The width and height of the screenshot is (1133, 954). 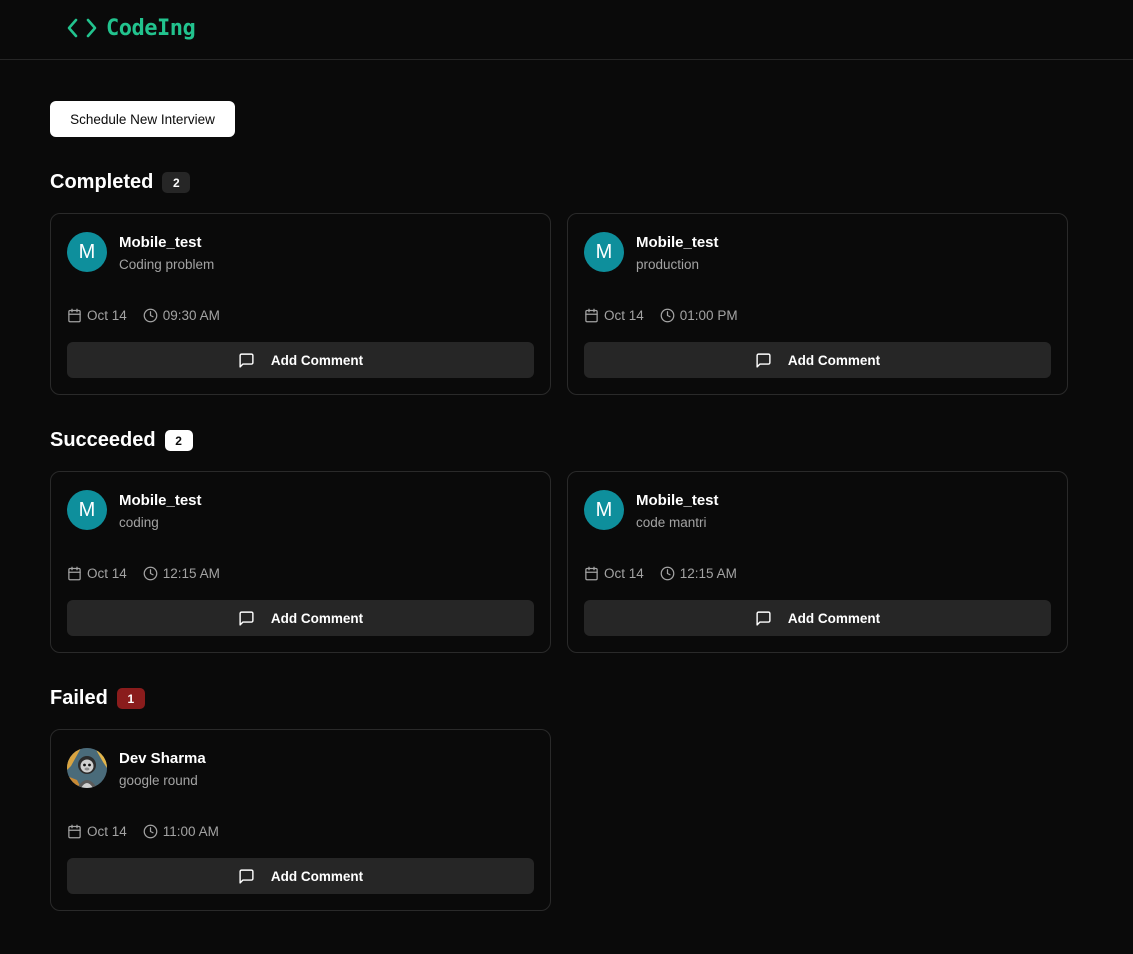 I want to click on count-badge: 1, so click(x=130, y=698).